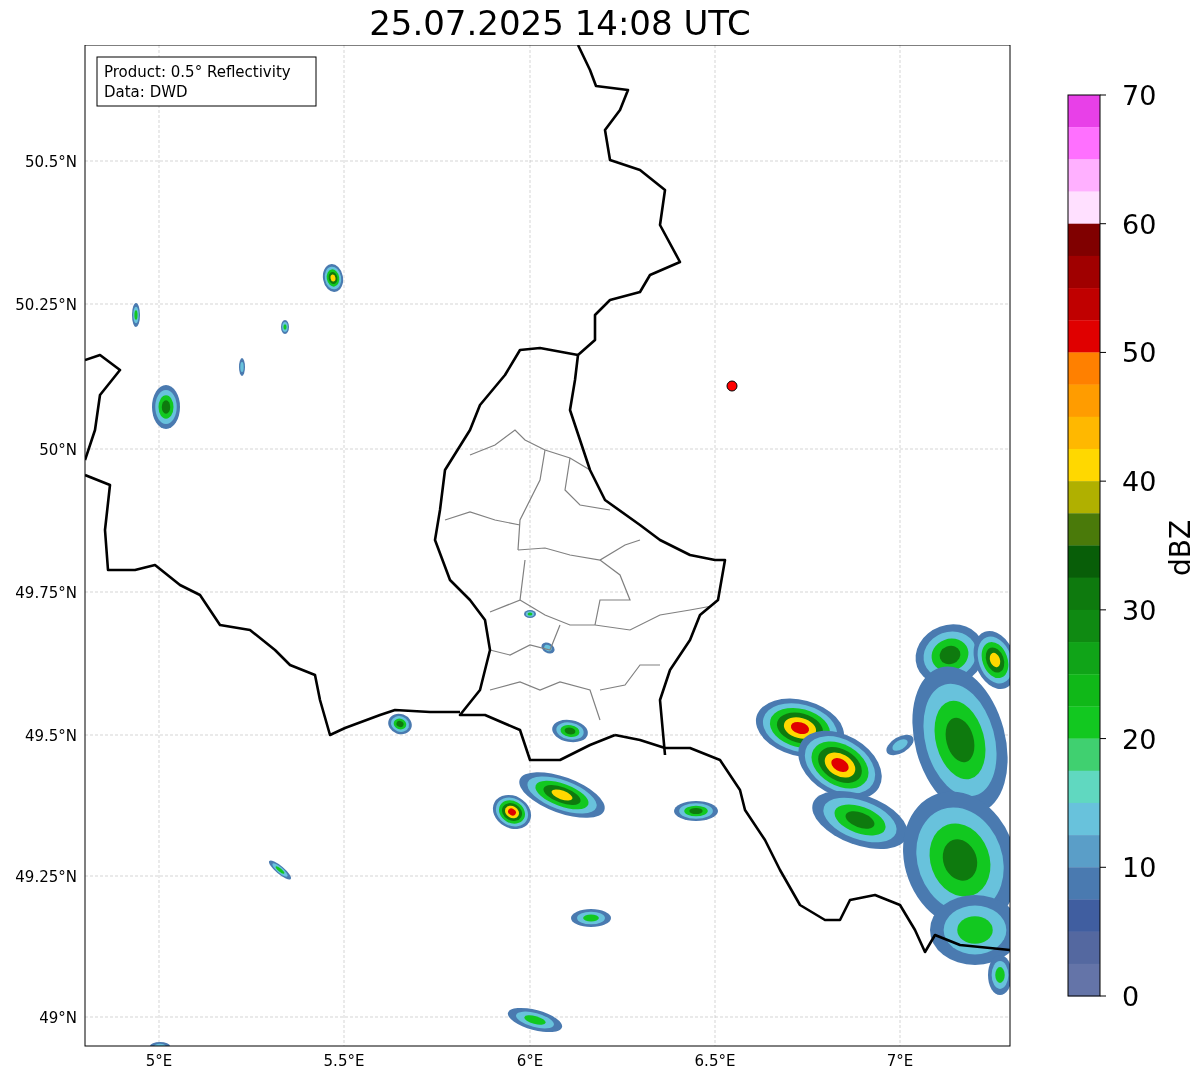 The image size is (1202, 1081). What do you see at coordinates (1139, 482) in the screenshot?
I see `colorbar-tick-label: 40` at bounding box center [1139, 482].